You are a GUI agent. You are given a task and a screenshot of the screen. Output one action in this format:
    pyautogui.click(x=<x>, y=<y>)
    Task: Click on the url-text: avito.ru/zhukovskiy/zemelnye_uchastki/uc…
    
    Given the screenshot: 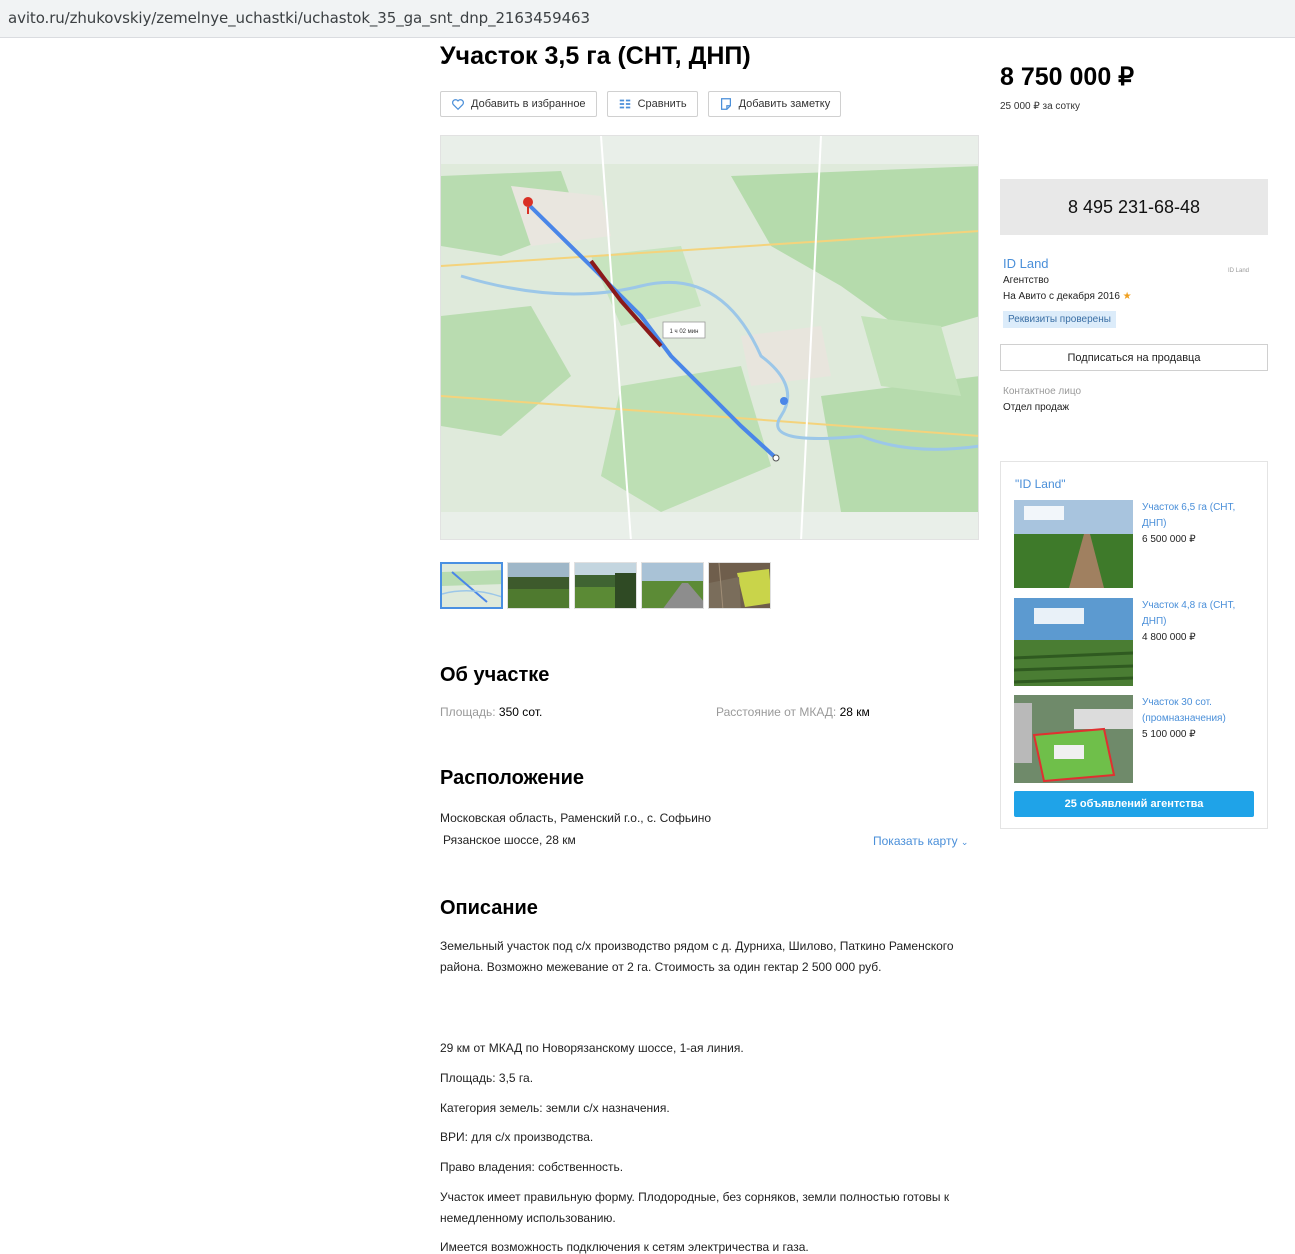 What is the action you would take?
    pyautogui.click(x=299, y=18)
    